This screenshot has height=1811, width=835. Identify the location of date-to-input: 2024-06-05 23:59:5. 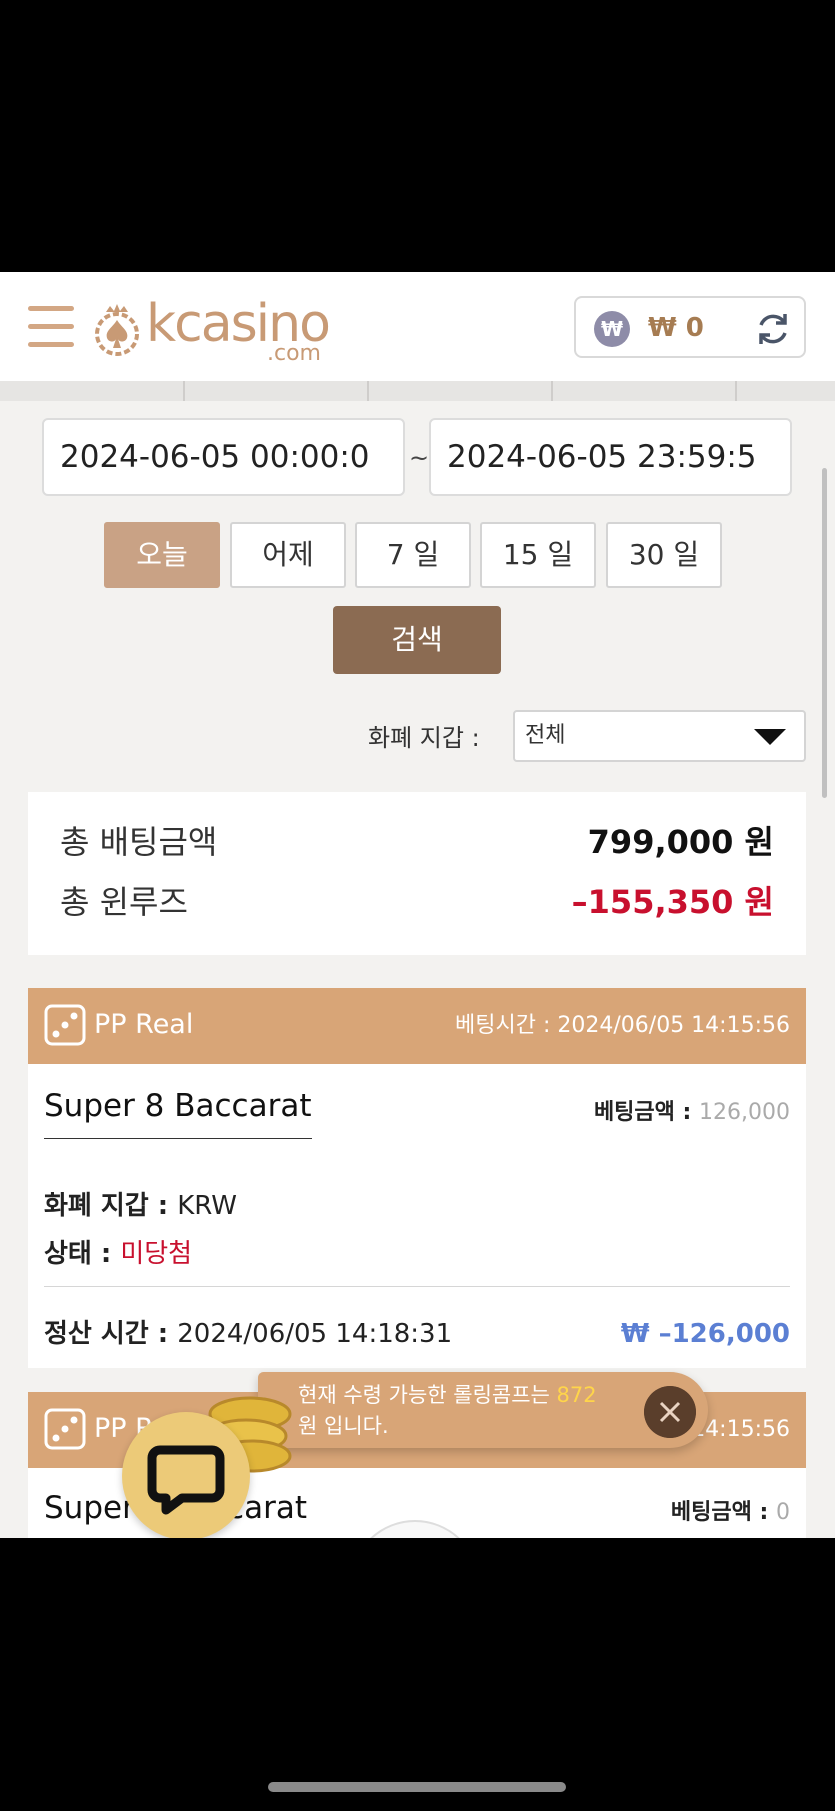
(610, 457).